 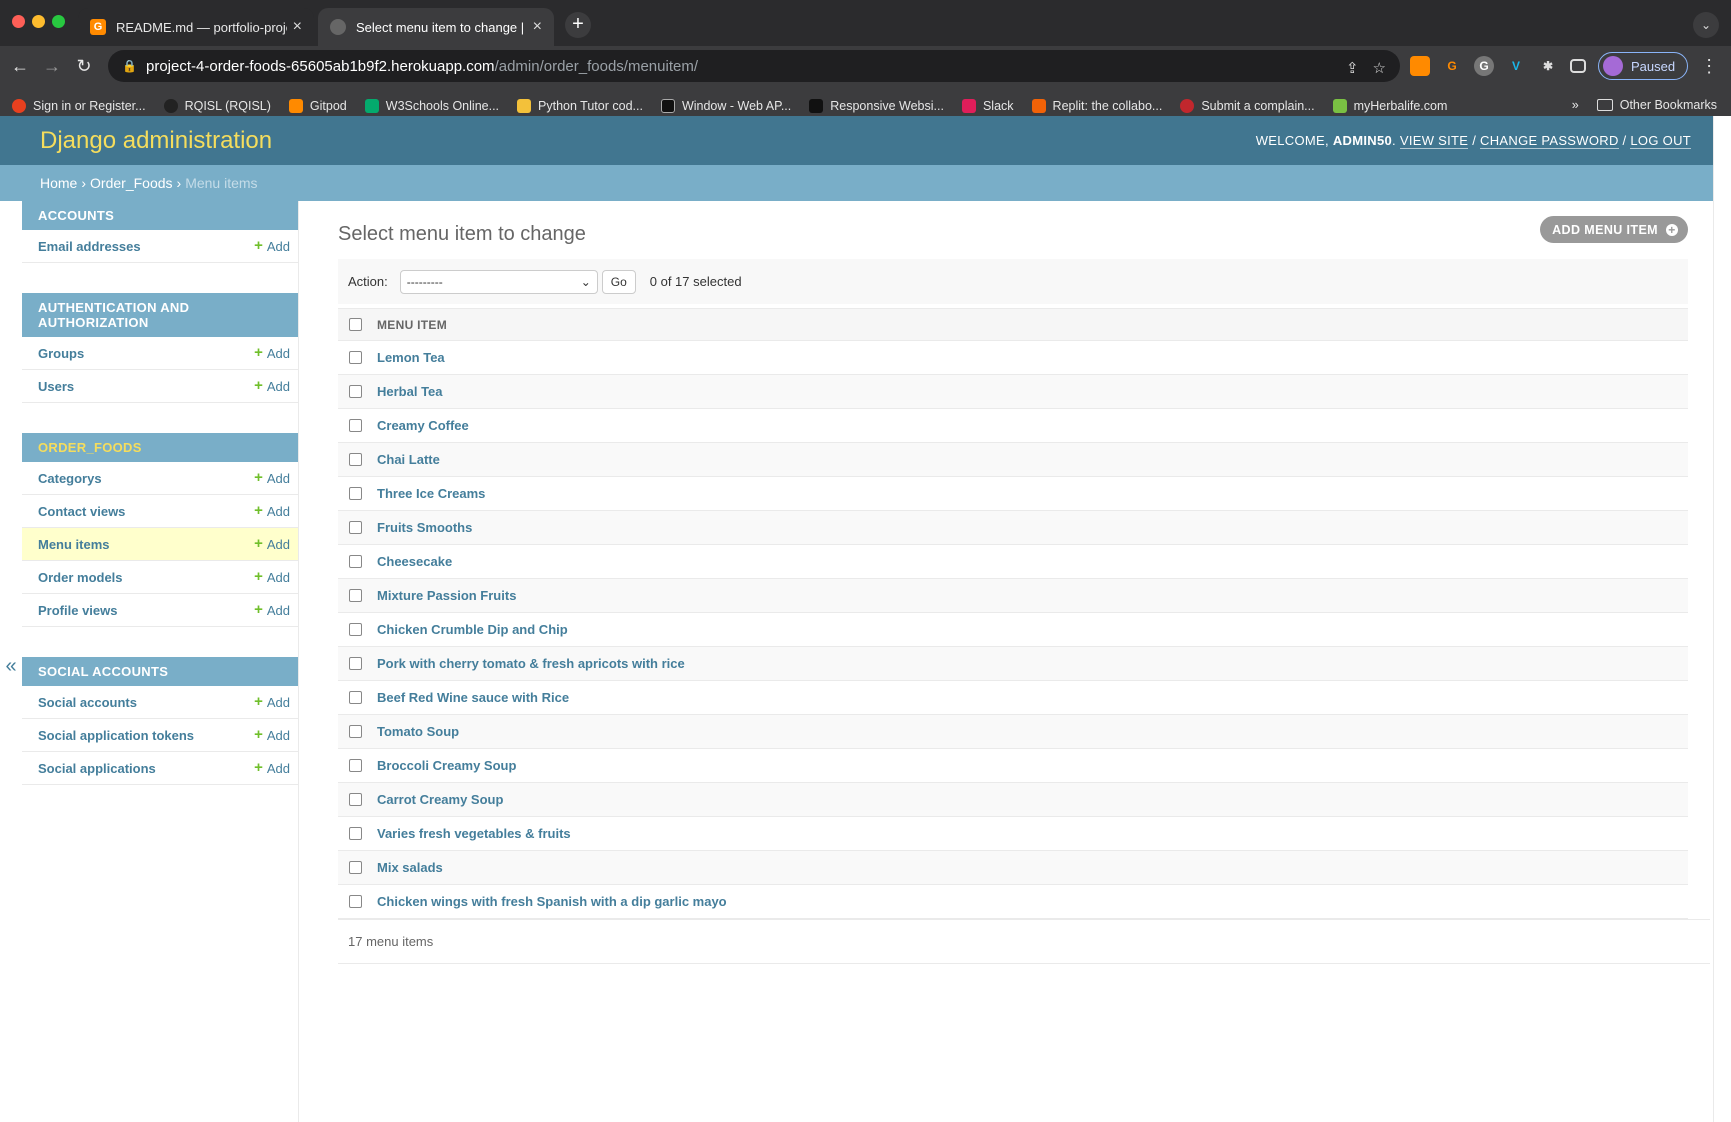 What do you see at coordinates (1549, 141) in the screenshot?
I see `change-password-link: CHANGE PASSWORD` at bounding box center [1549, 141].